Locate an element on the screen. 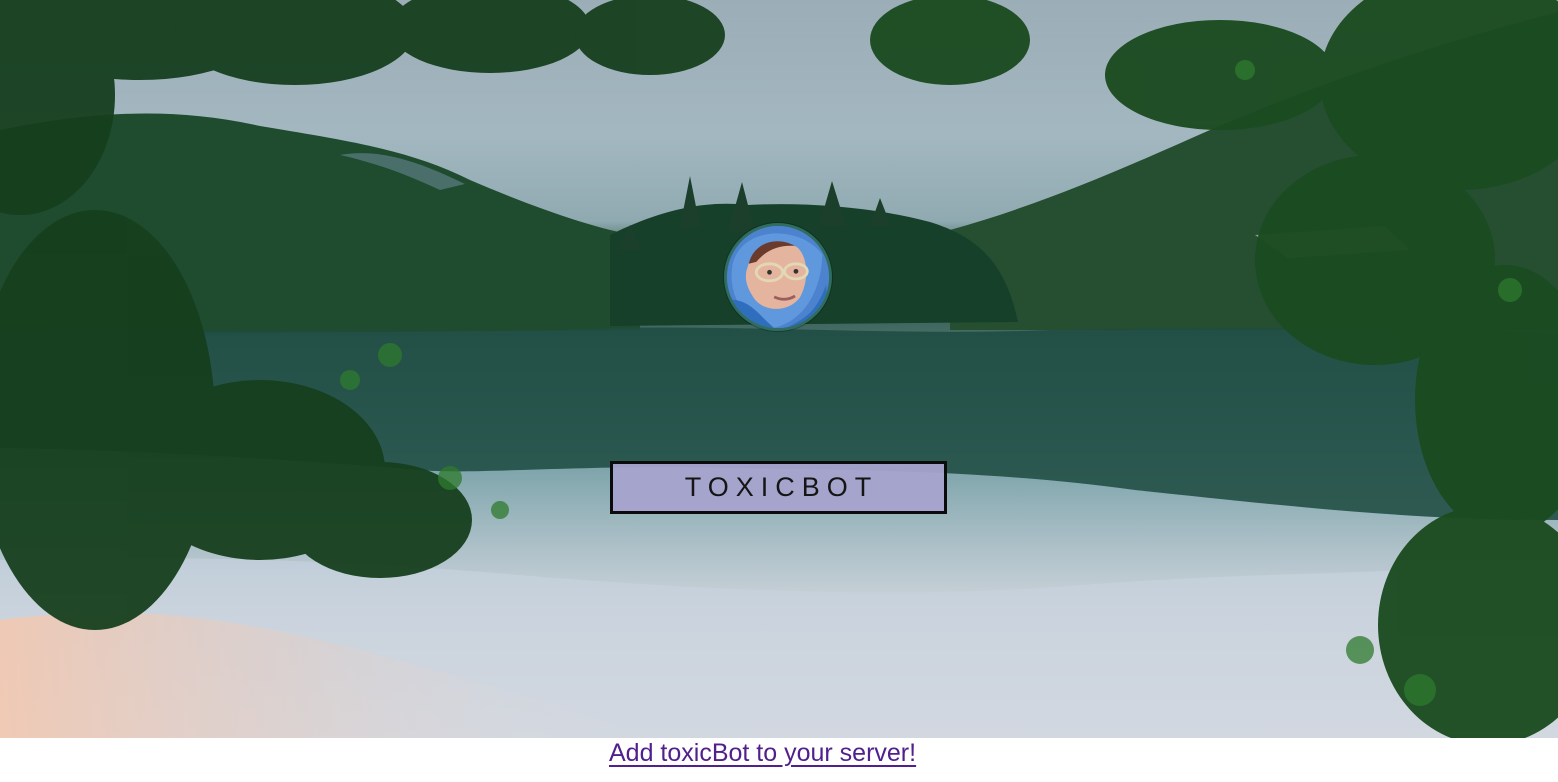 The image size is (1558, 782). bot-title: TOXICBOT is located at coordinates (781, 487).